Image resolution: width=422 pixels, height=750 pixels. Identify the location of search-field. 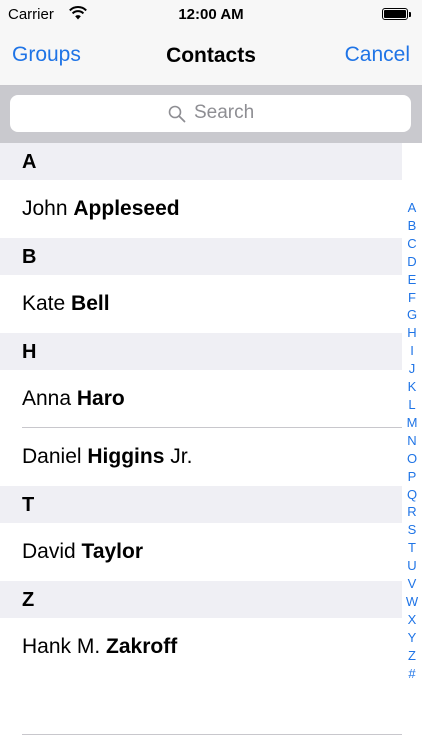
(210, 113).